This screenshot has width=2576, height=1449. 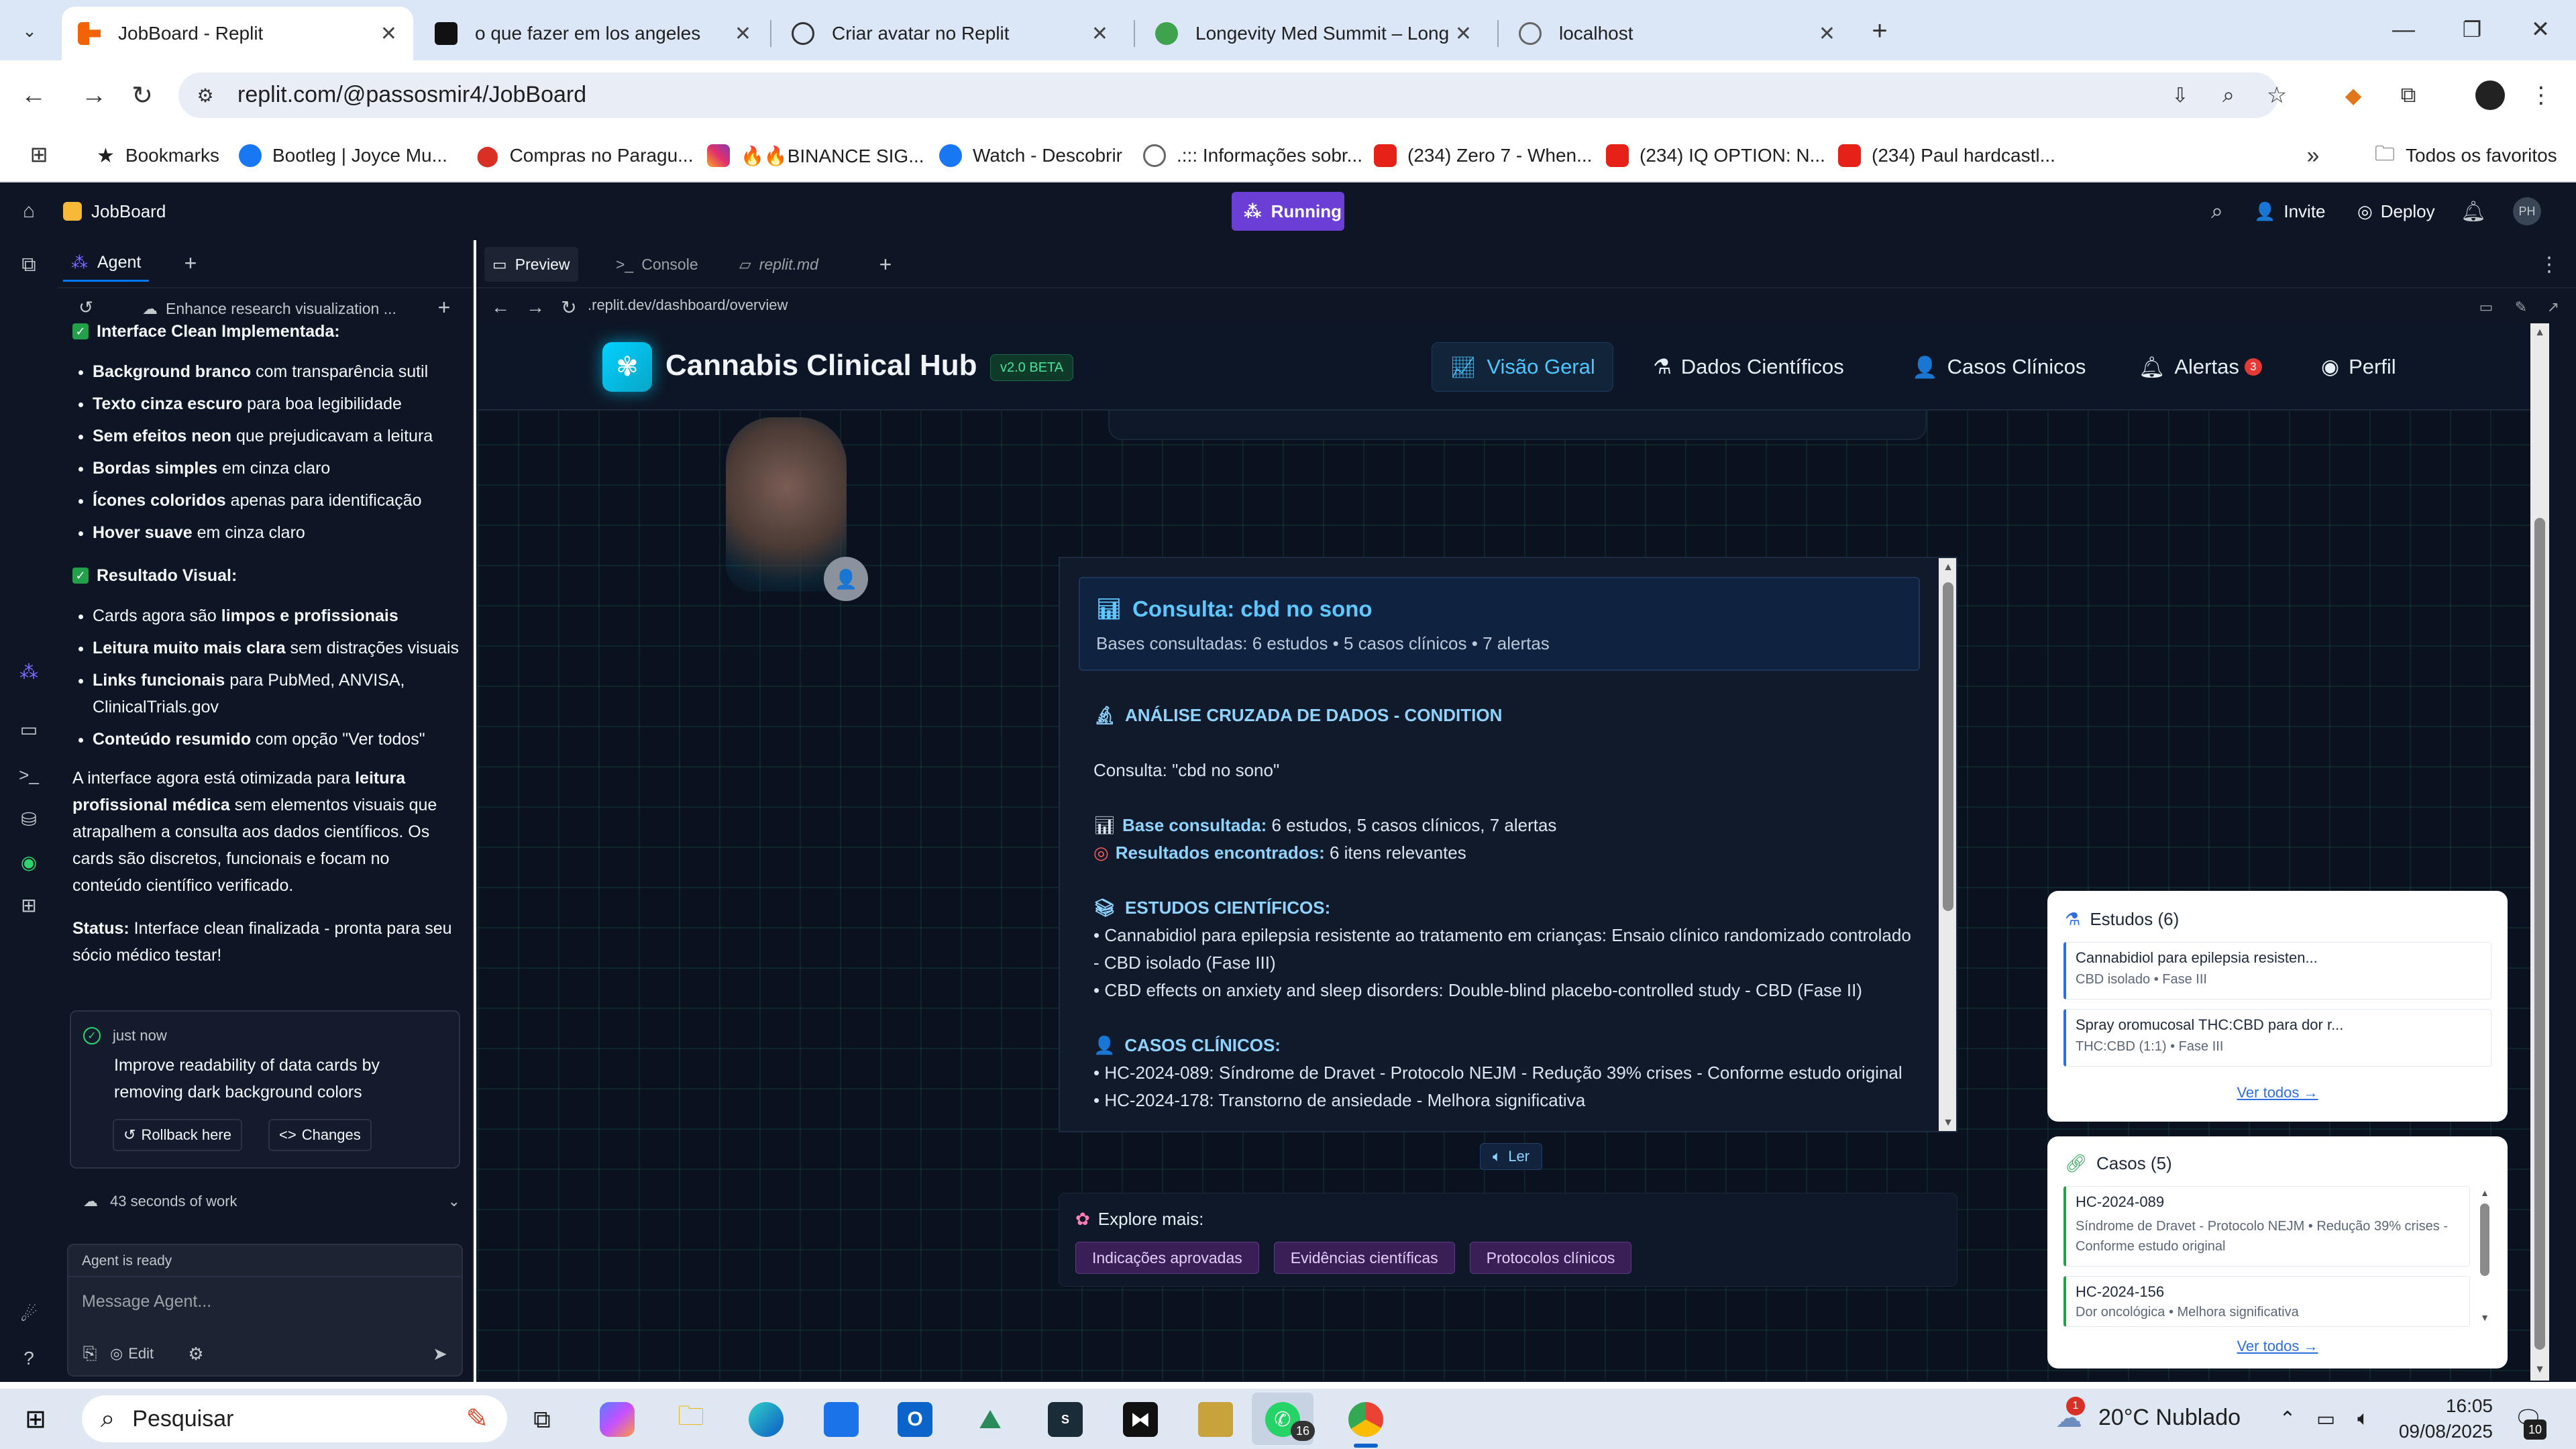 What do you see at coordinates (440, 1353) in the screenshot?
I see `send-icon: ➤` at bounding box center [440, 1353].